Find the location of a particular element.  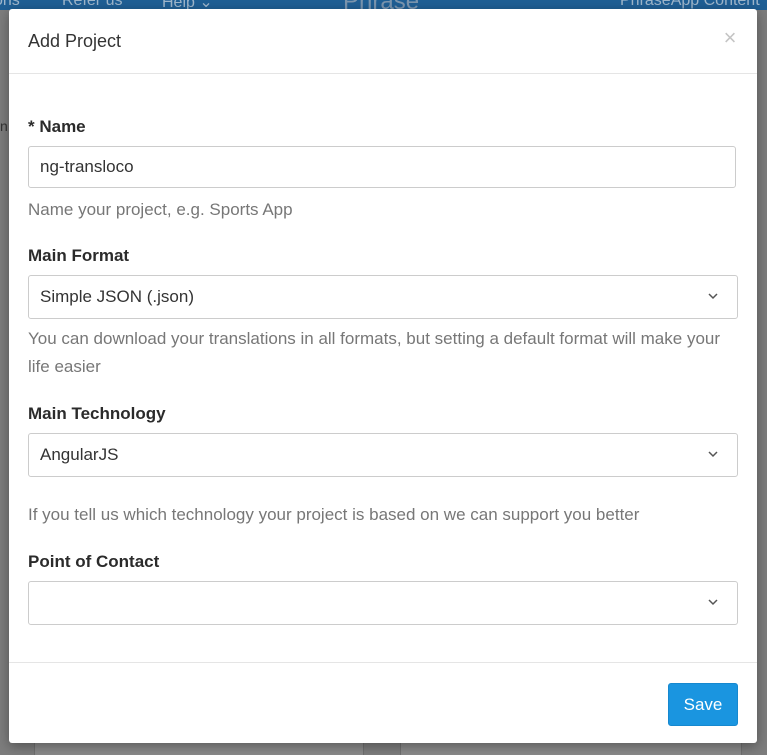

modal-footer: Save is located at coordinates (383, 703).